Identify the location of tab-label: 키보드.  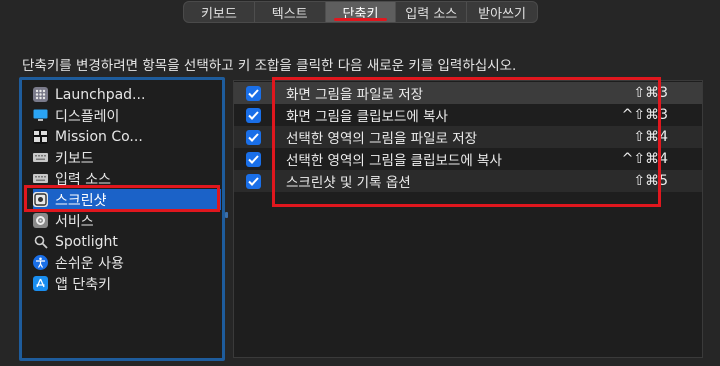
(218, 14).